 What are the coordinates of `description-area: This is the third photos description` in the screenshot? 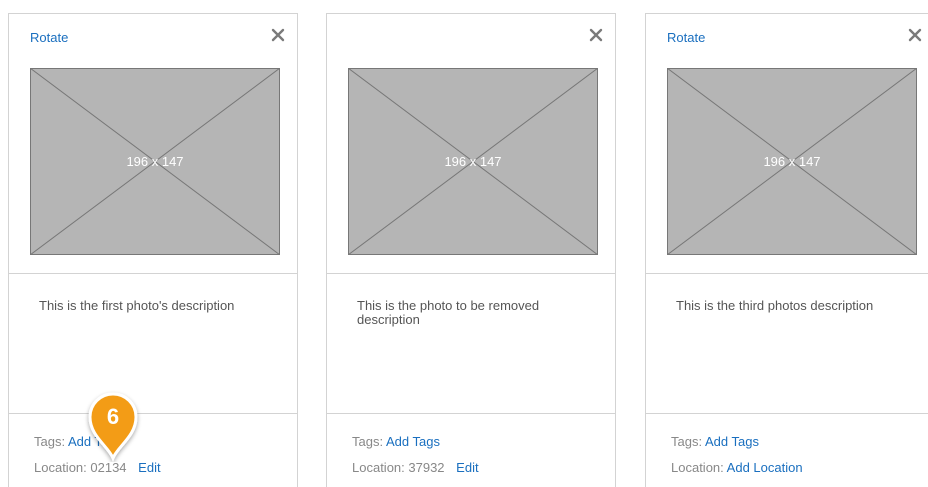 It's located at (787, 344).